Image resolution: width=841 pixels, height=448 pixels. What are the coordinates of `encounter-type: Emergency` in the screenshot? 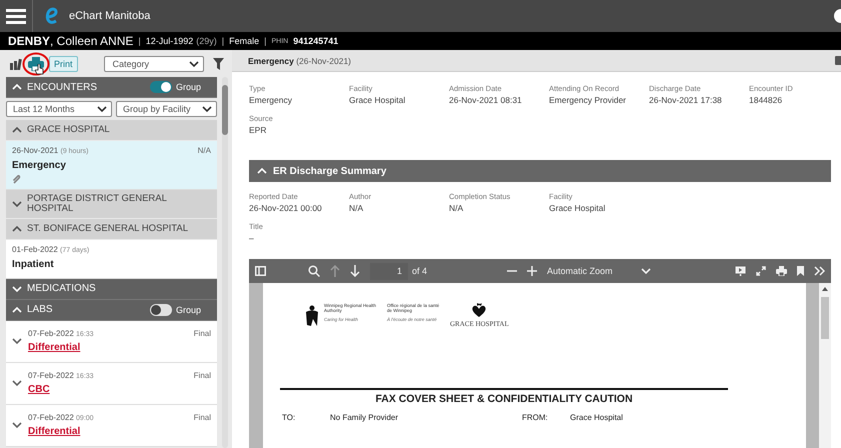 It's located at (39, 165).